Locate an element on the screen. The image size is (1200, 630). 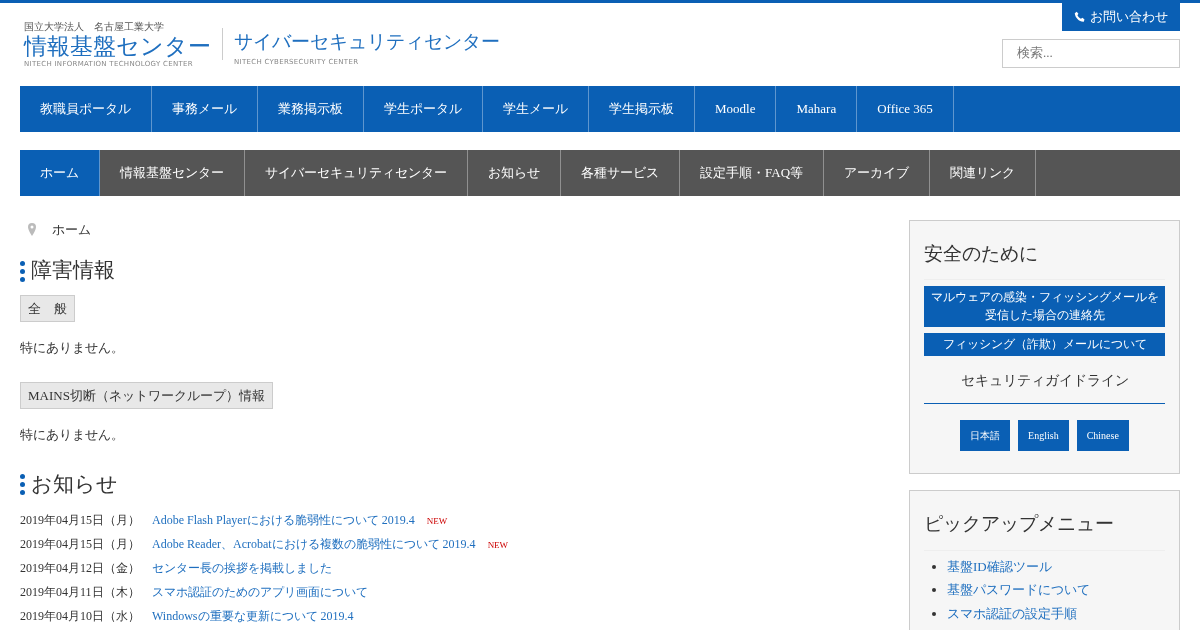
nav-tab: 各種サービス is located at coordinates (620, 172).